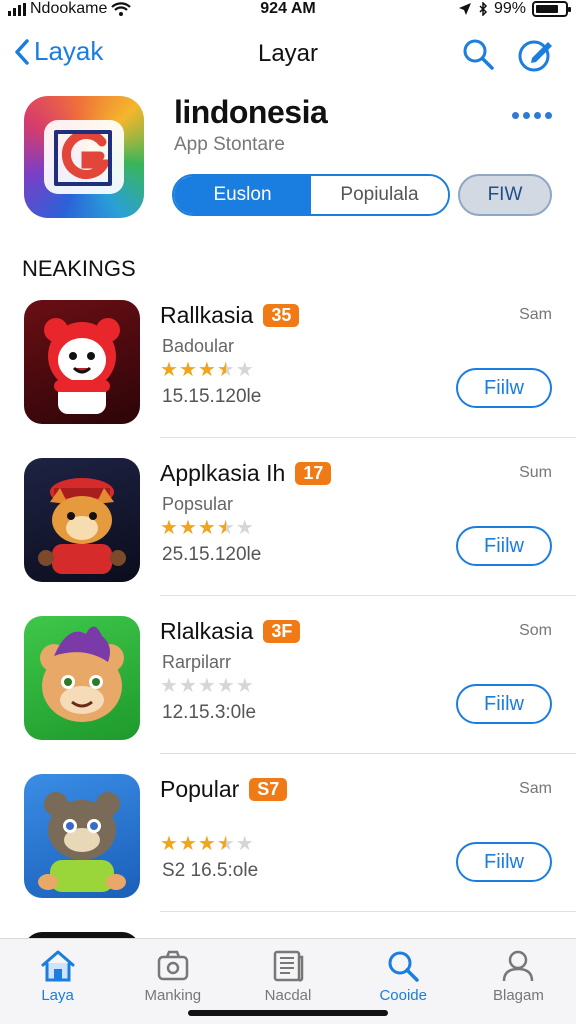 The image size is (576, 1024). I want to click on app-version: 12.15.3:0le, so click(209, 712).